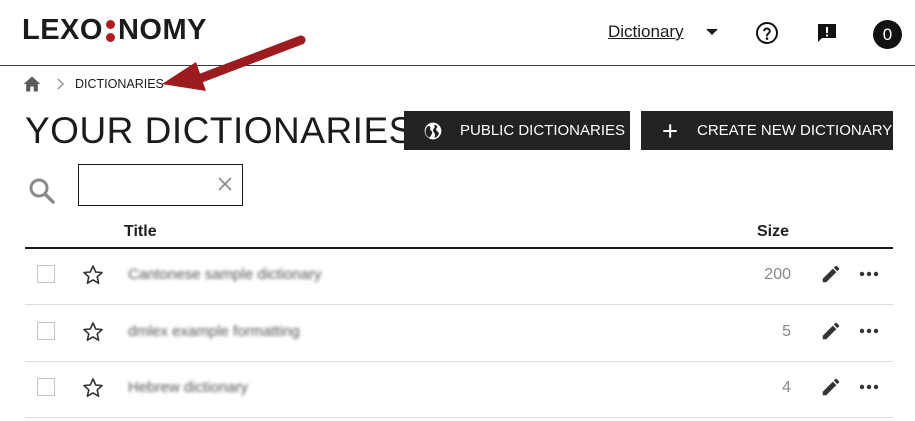 This screenshot has width=915, height=421. I want to click on lexonomy-logo: LEXO NOMY, so click(114, 30).